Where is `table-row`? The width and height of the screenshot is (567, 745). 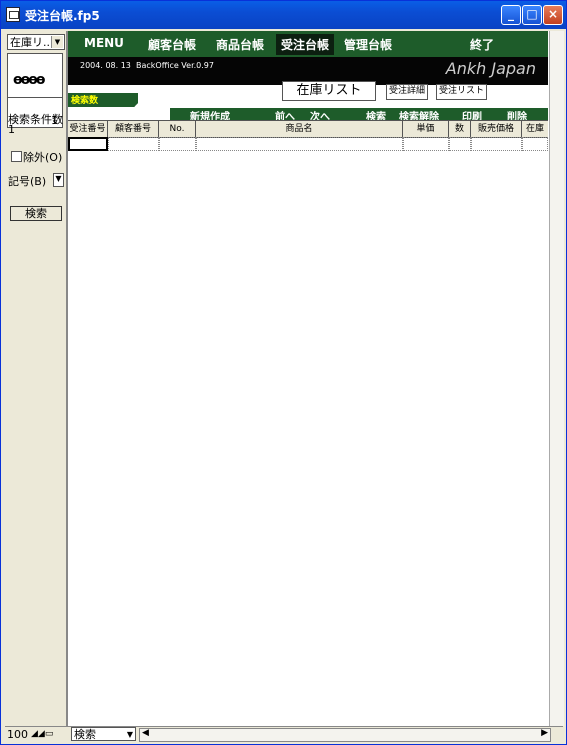
table-row is located at coordinates (308, 144).